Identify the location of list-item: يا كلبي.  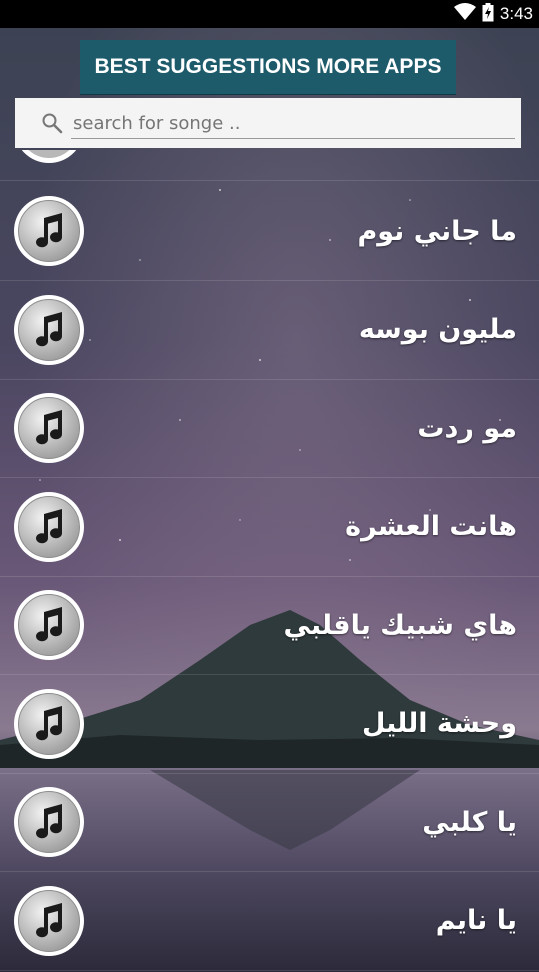
(269, 822).